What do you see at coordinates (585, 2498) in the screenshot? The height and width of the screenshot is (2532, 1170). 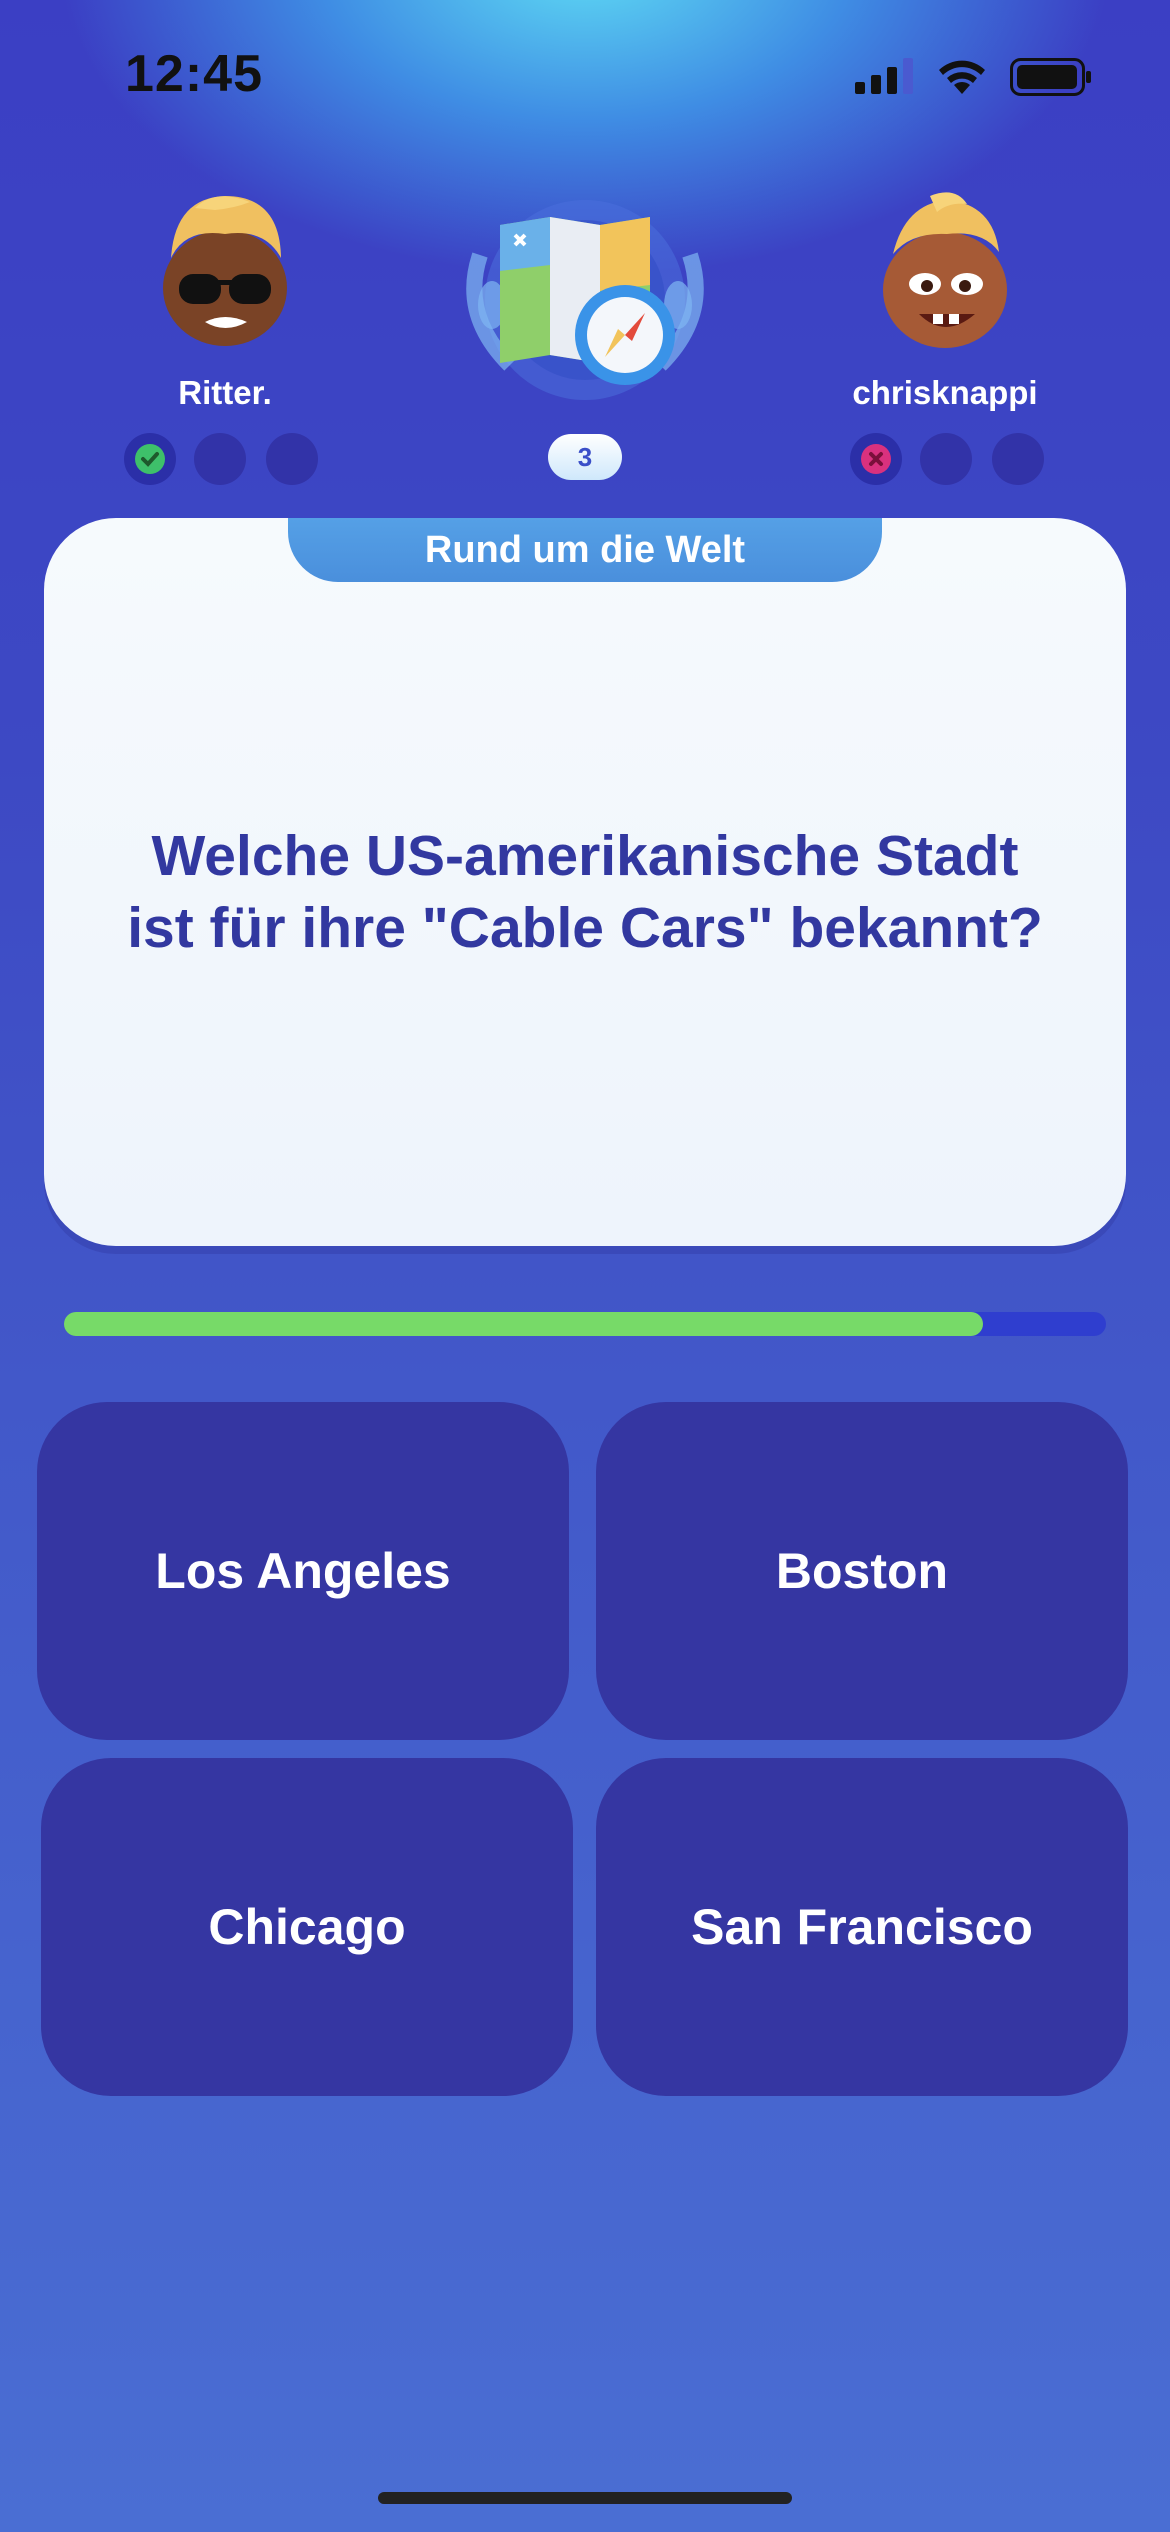 I see `home-indicator` at bounding box center [585, 2498].